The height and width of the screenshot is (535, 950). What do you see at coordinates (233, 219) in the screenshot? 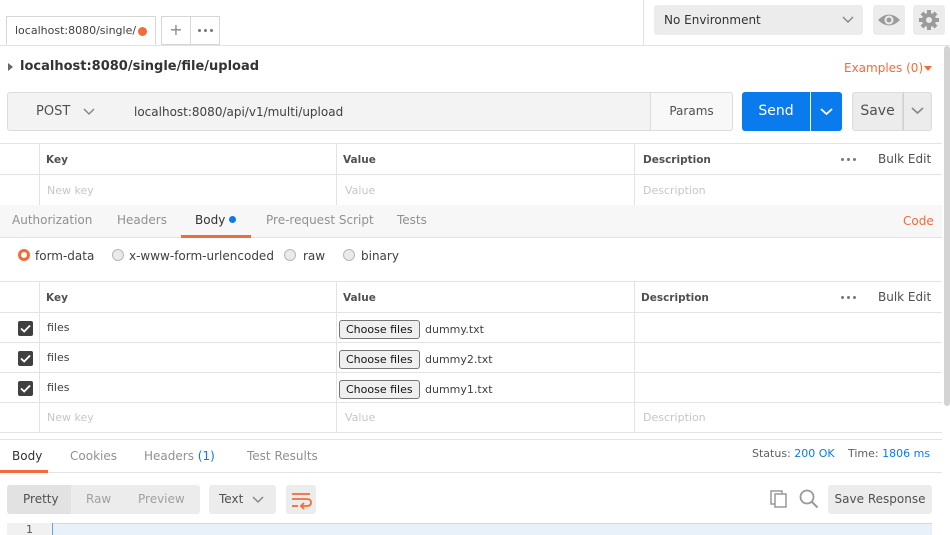
I see `indicator-dot-icon` at bounding box center [233, 219].